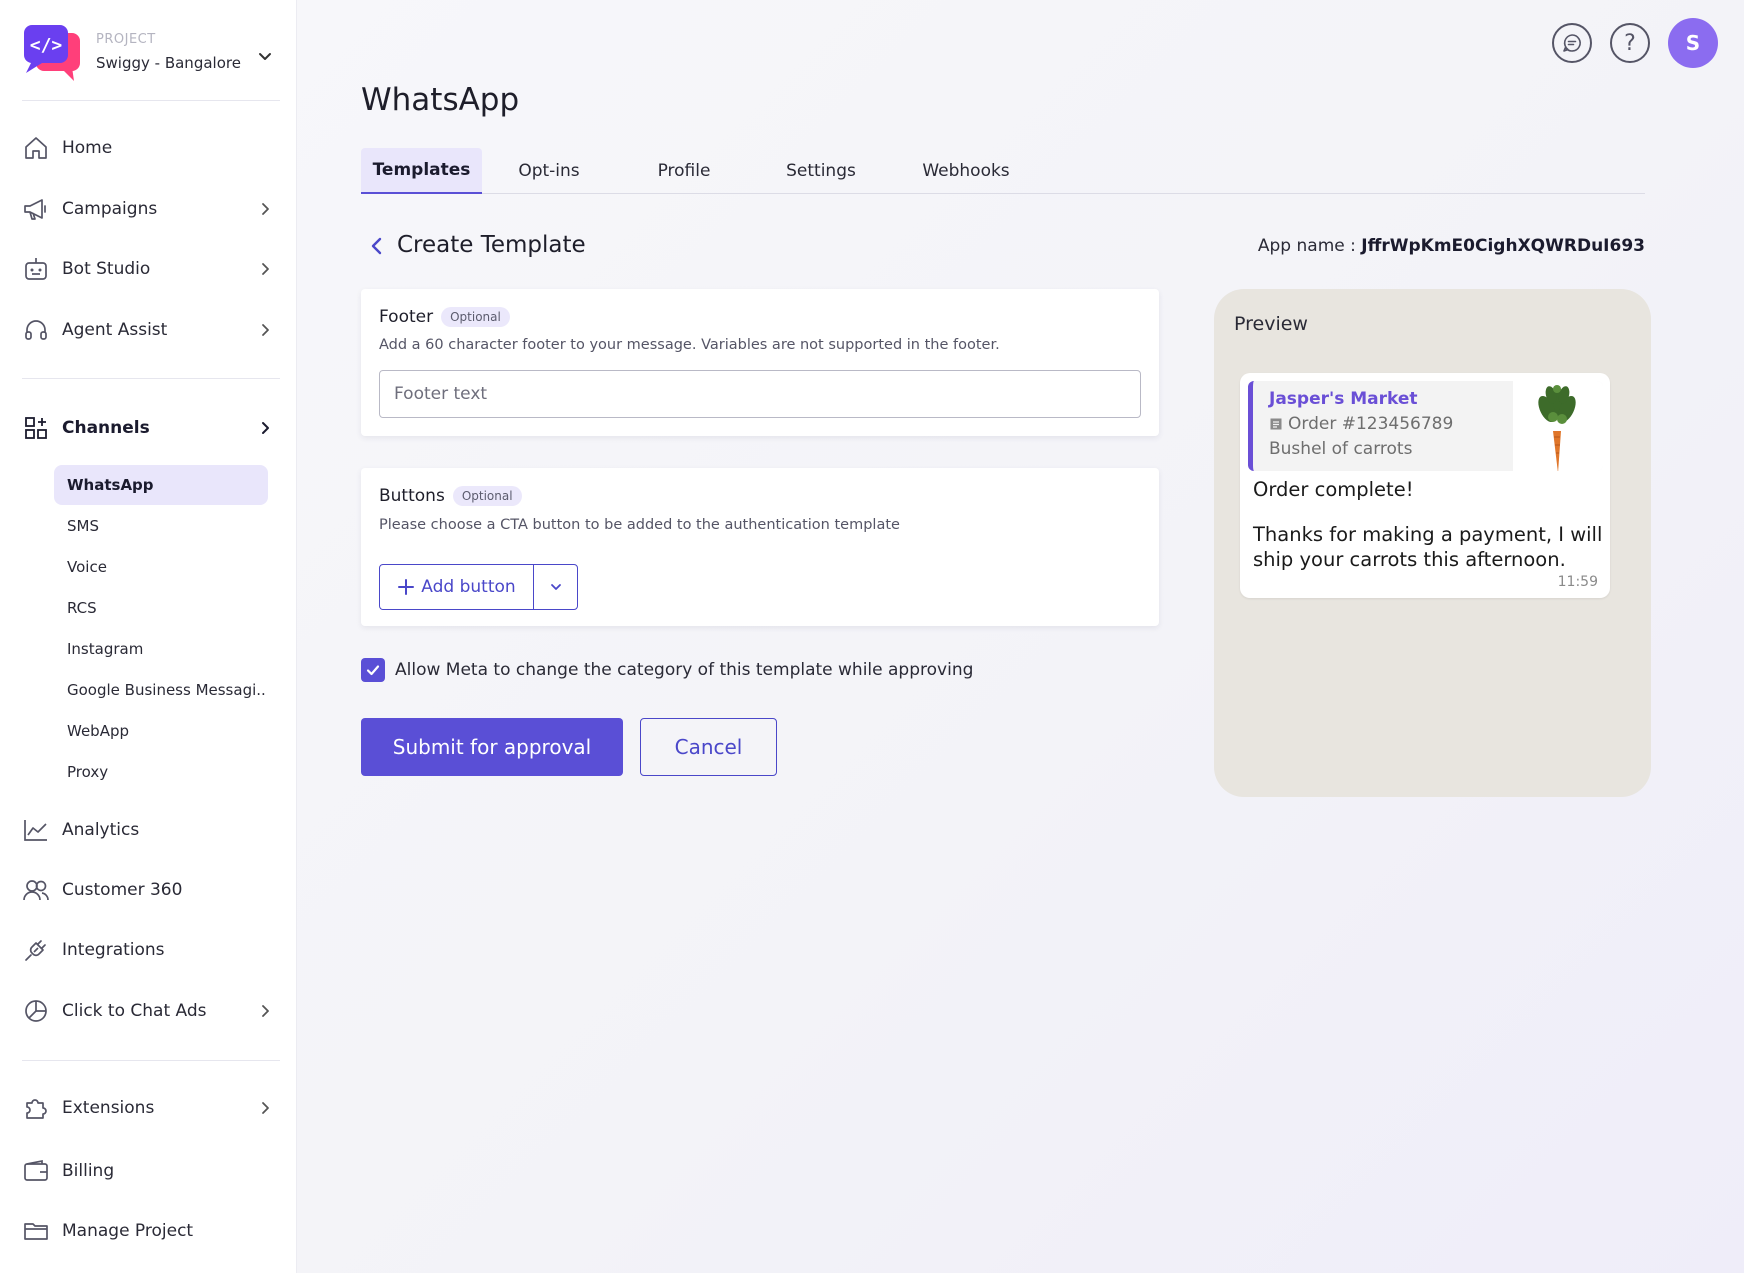 This screenshot has height=1273, width=1744. Describe the element at coordinates (151, 52) in the screenshot. I see `project-switcher: </> PROJECT Swiggy - Bangalore` at that location.